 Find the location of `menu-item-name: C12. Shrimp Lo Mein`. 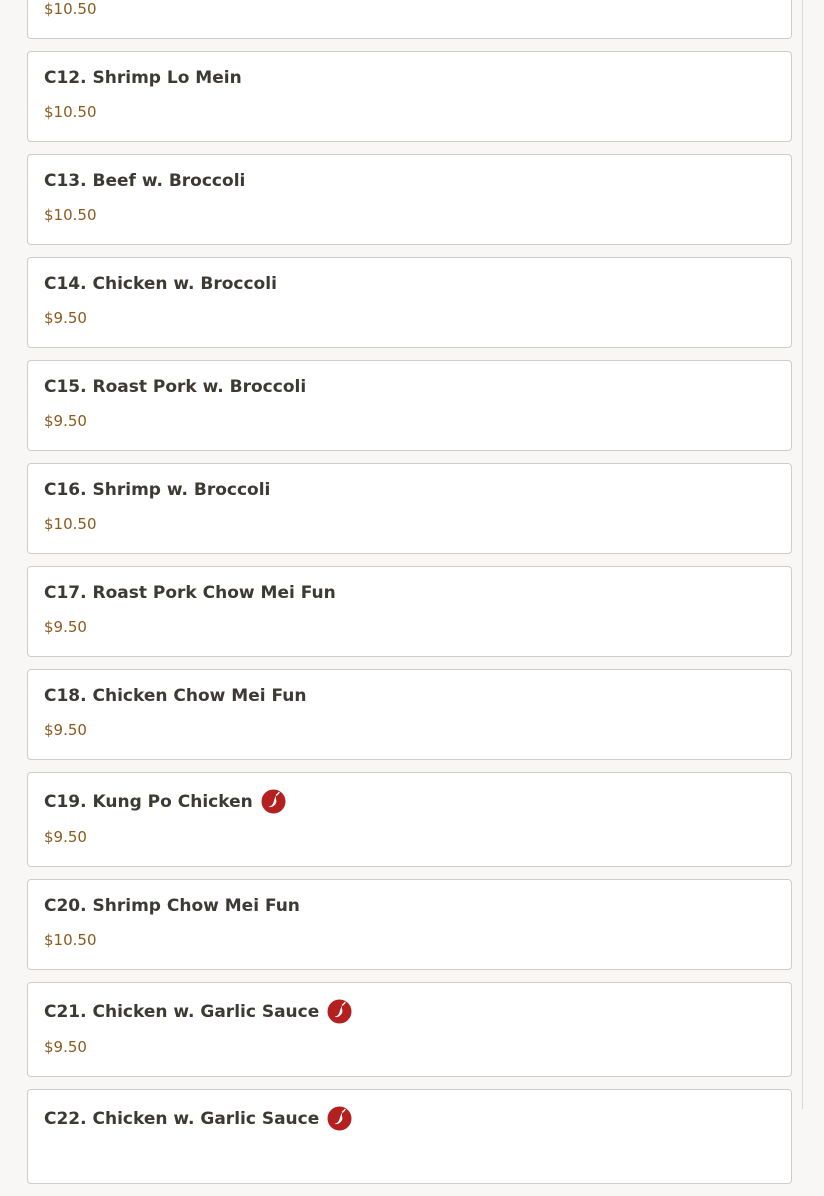

menu-item-name: C12. Shrimp Lo Mein is located at coordinates (143, 78).